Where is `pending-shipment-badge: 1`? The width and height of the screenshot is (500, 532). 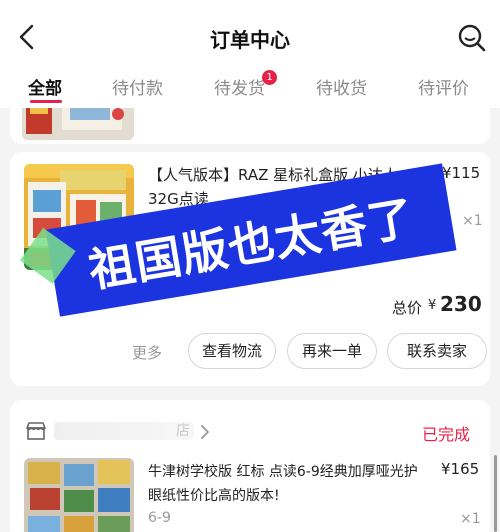
pending-shipment-badge: 1 is located at coordinates (269, 77).